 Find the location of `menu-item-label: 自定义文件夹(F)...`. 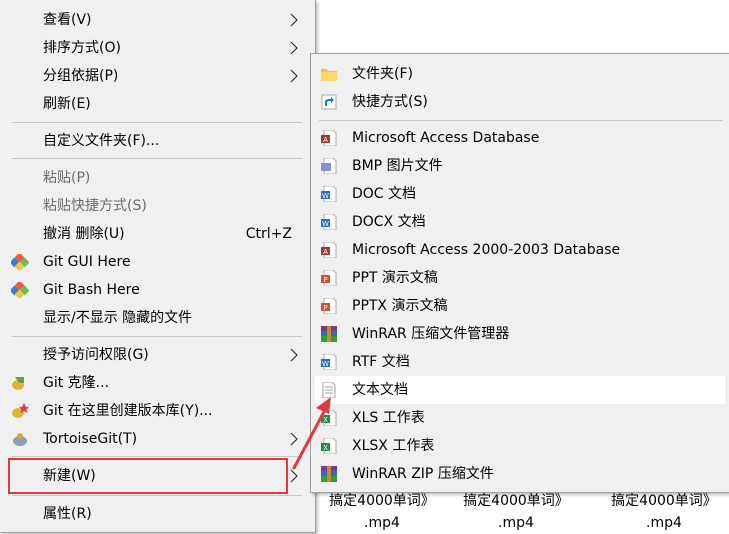

menu-item-label: 自定义文件夹(F)... is located at coordinates (101, 141).